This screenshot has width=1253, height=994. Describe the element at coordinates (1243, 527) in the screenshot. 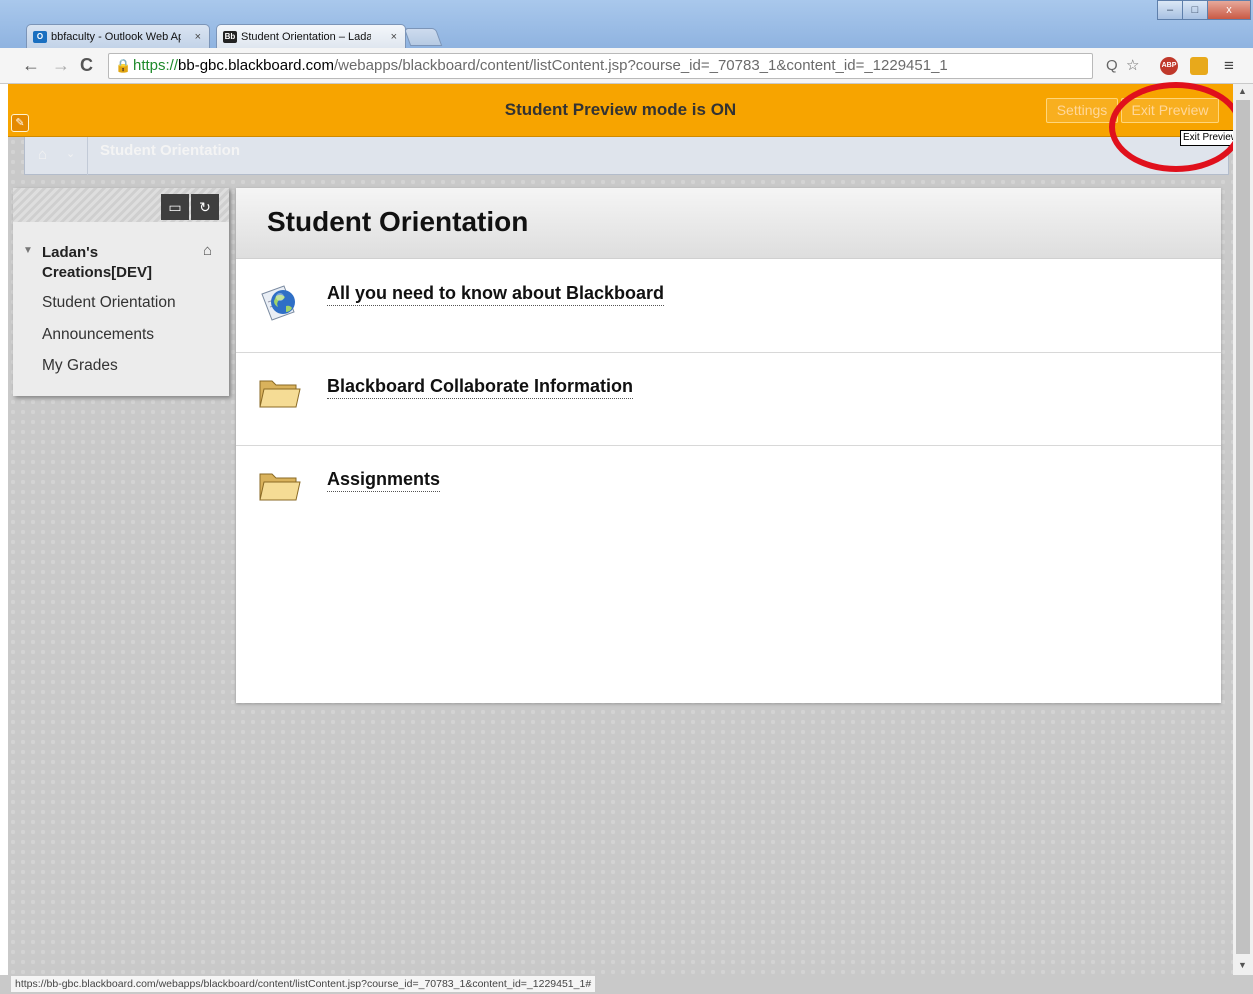

I see `scrollbar-thumb` at that location.